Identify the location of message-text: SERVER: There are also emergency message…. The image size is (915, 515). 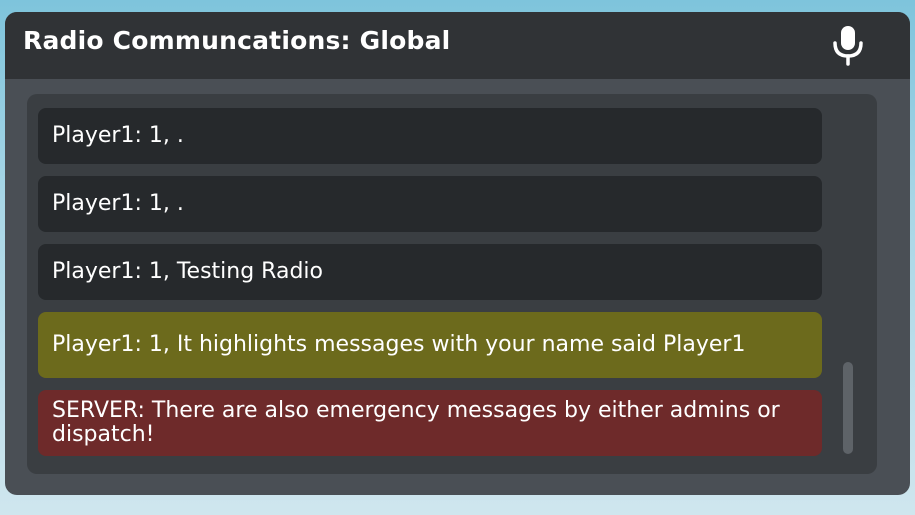
(416, 422).